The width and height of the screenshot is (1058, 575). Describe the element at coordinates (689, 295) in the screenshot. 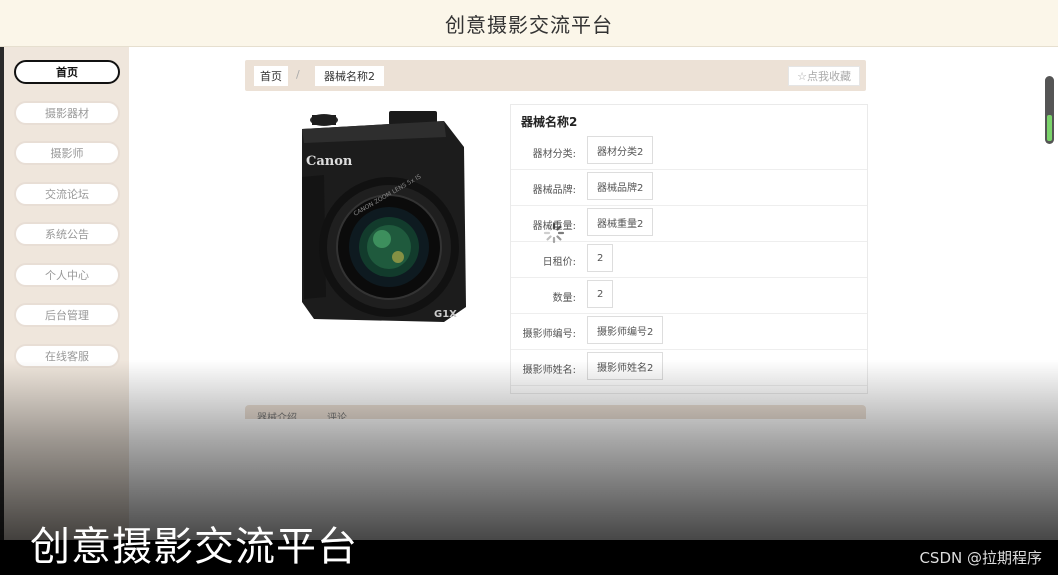

I see `info-row-quantity: 数量: 2` at that location.